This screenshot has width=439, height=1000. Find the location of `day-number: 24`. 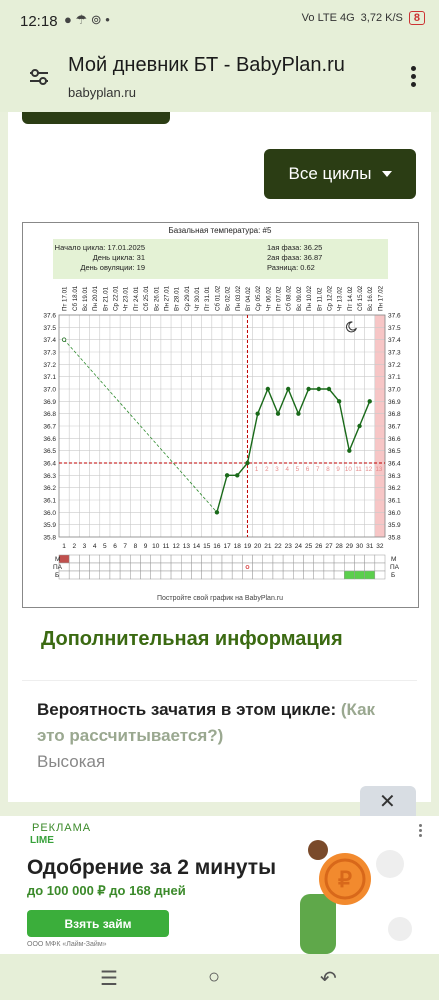

day-number: 24 is located at coordinates (299, 546).